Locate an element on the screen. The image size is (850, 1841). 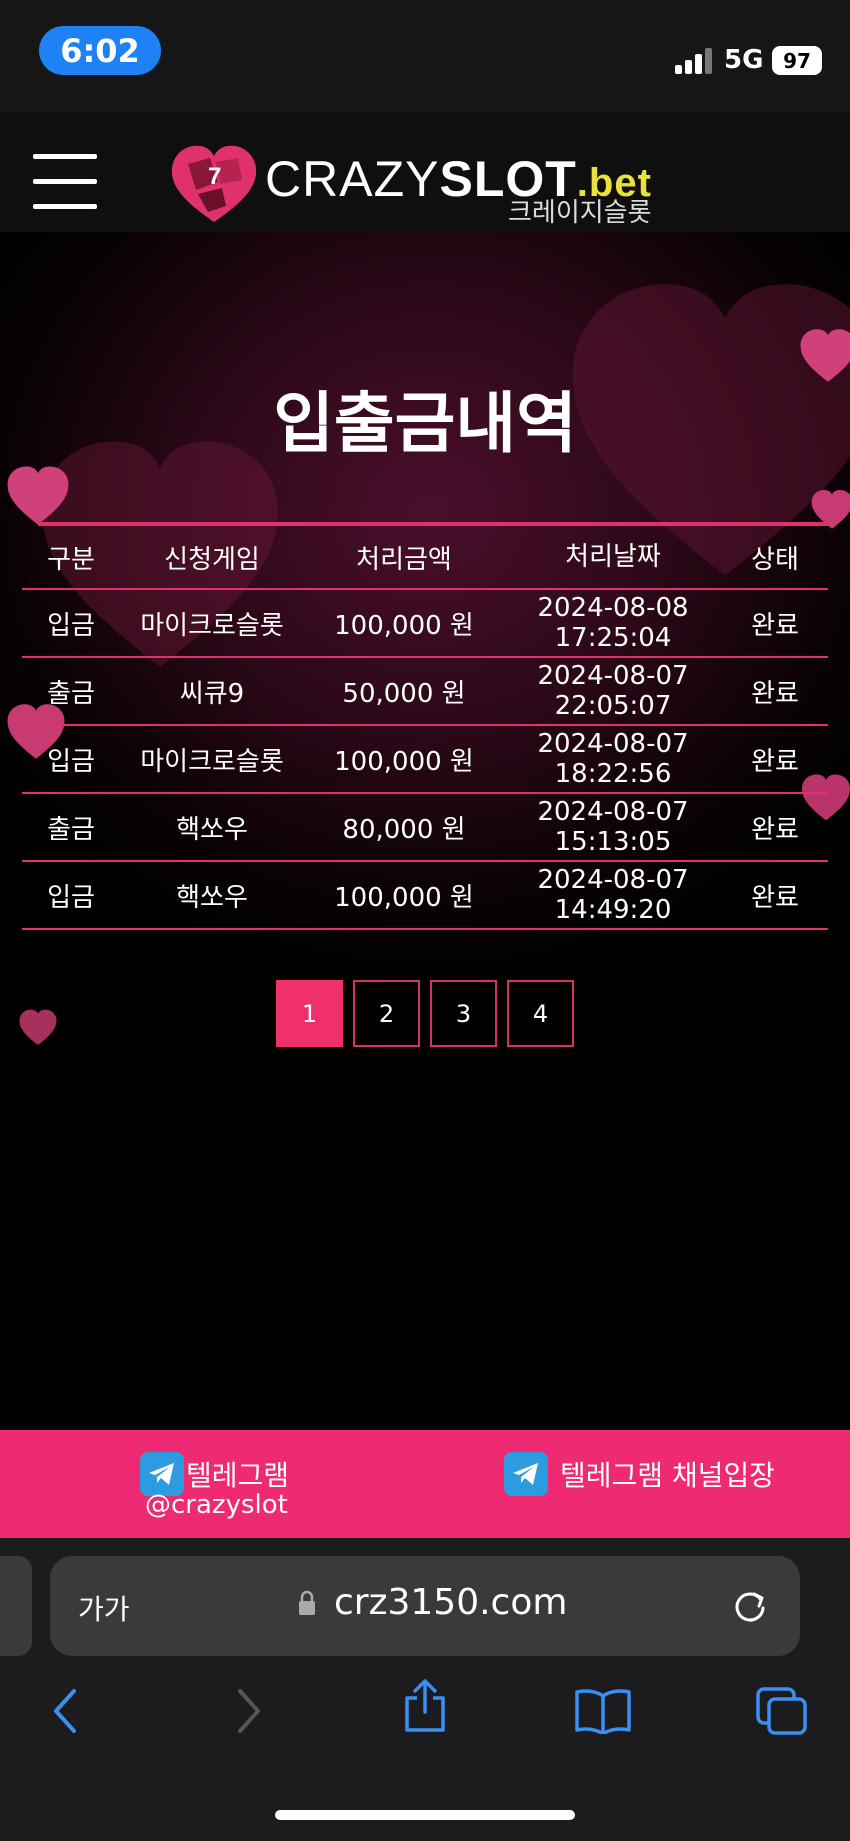
pagination: 1 2 3 4 is located at coordinates (425, 1013).